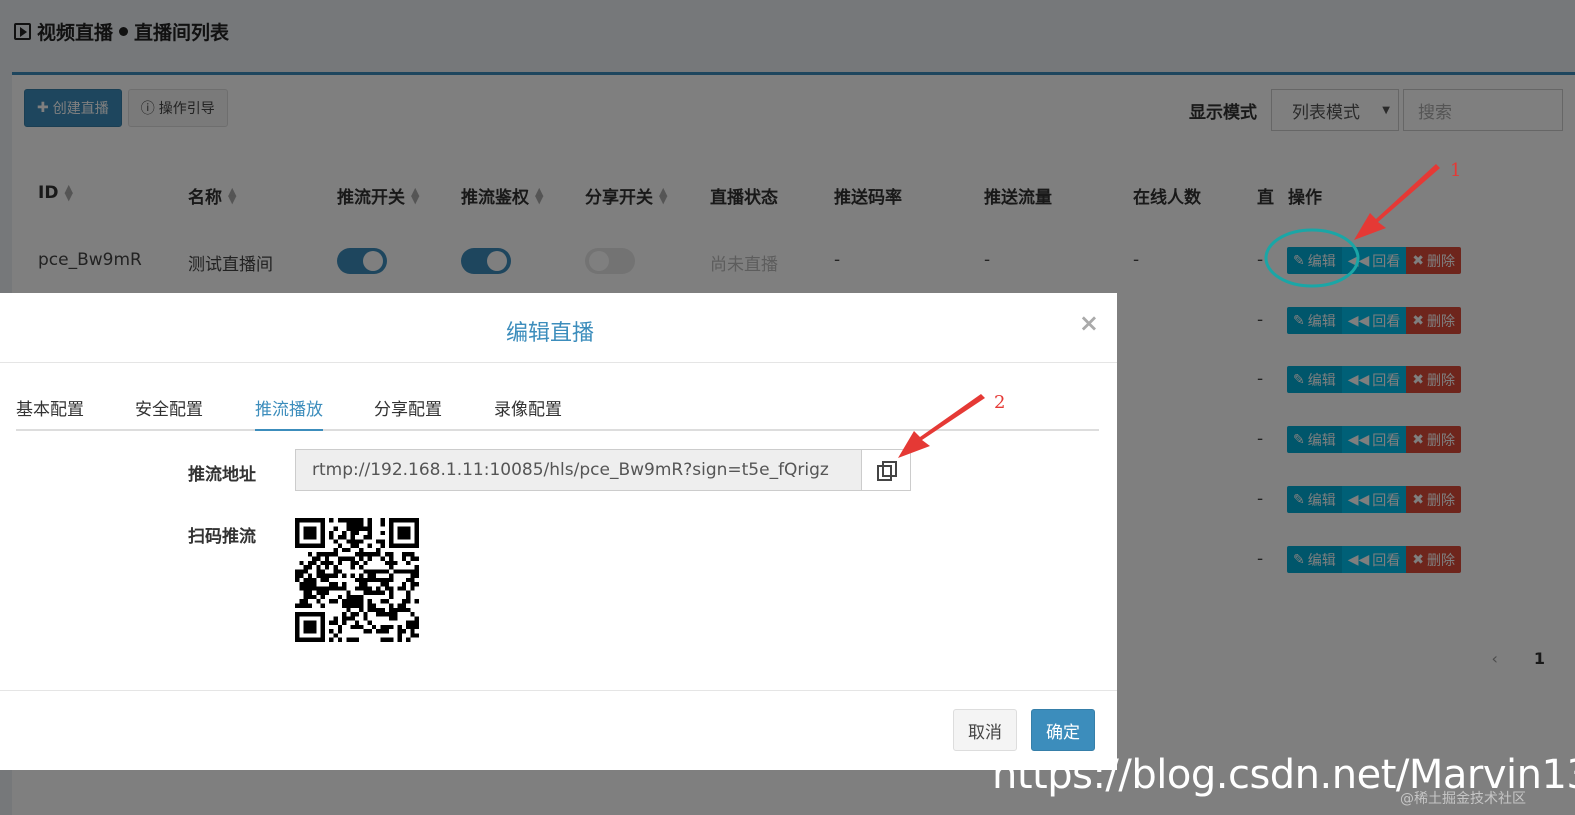 The height and width of the screenshot is (815, 1575). I want to click on tab-security: 安全配置, so click(169, 413).